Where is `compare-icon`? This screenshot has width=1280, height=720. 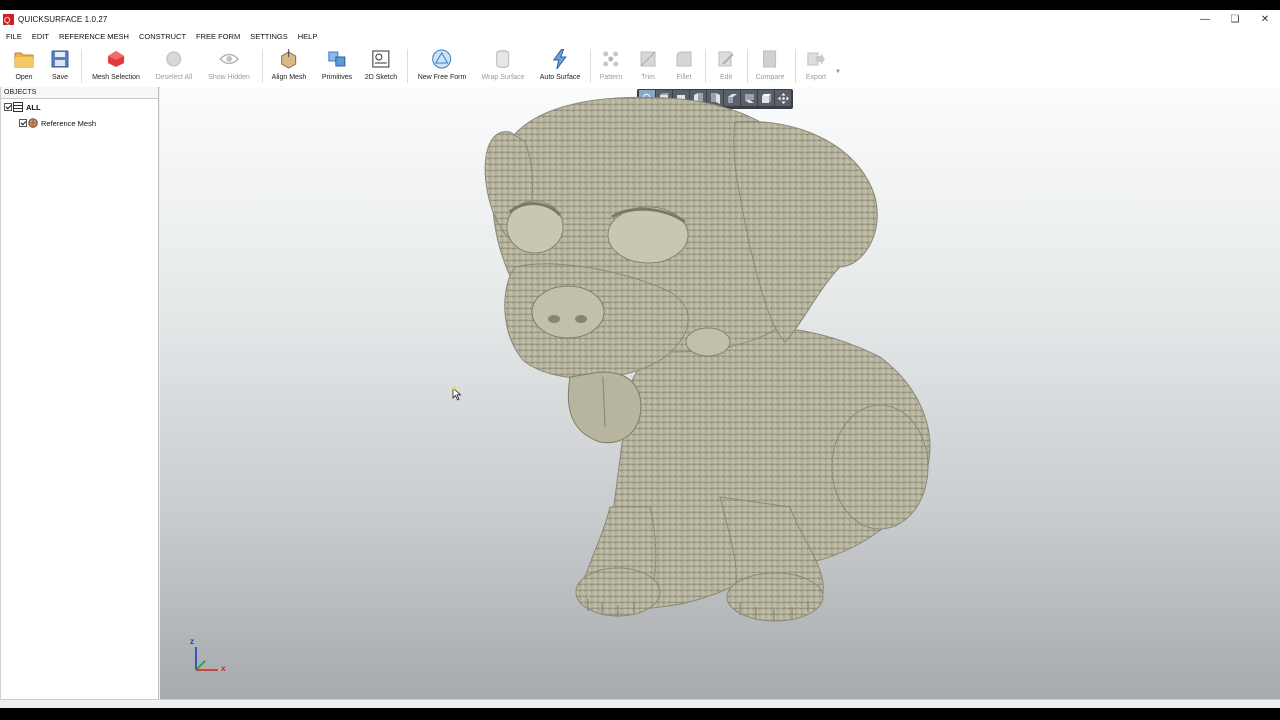 compare-icon is located at coordinates (770, 59).